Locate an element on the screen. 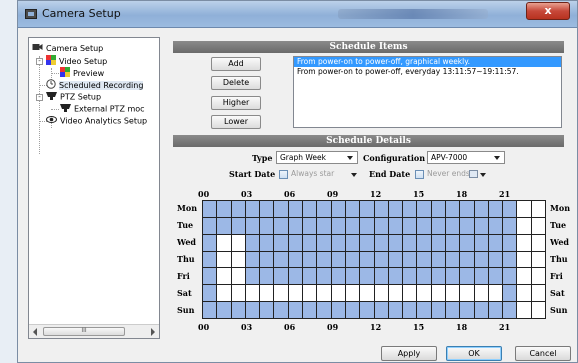 This screenshot has height=363, width=578. close-button: x is located at coordinates (548, 11).